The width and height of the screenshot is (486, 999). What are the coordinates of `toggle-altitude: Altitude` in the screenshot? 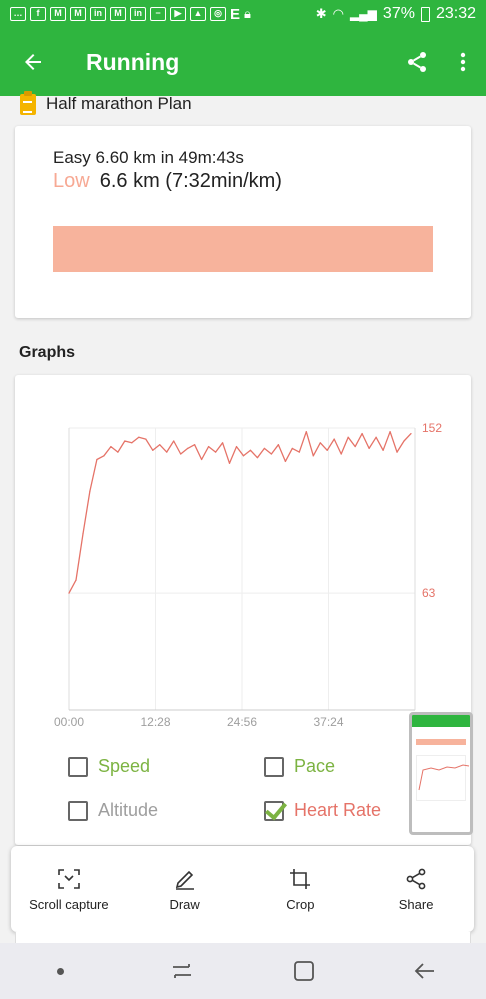 It's located at (113, 810).